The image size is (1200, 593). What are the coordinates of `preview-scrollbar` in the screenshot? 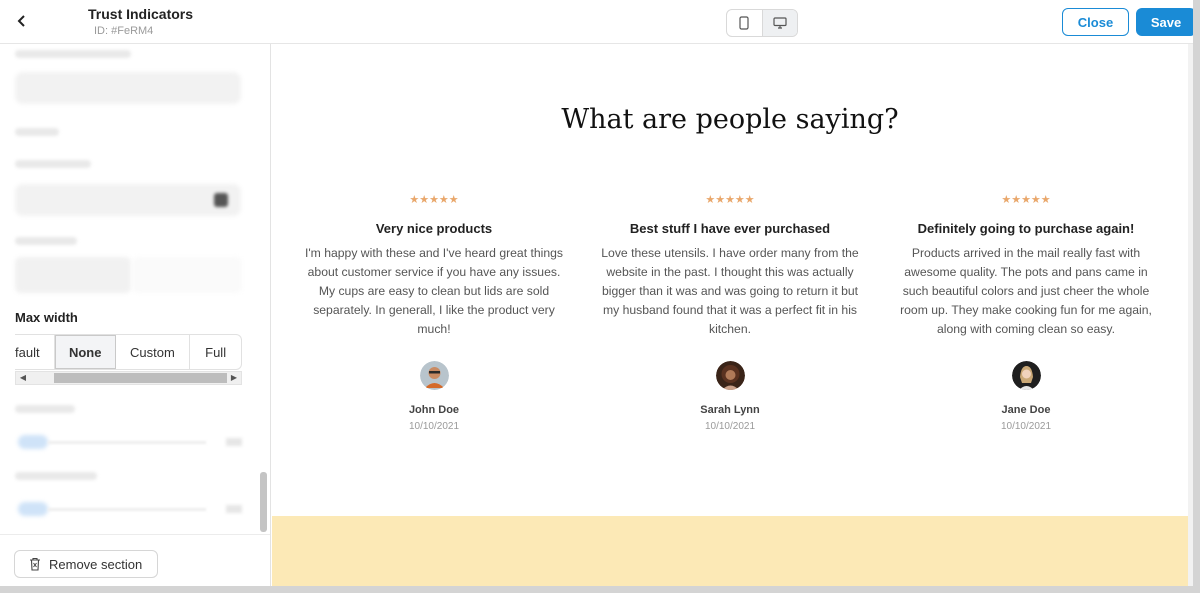 It's located at (1190, 315).